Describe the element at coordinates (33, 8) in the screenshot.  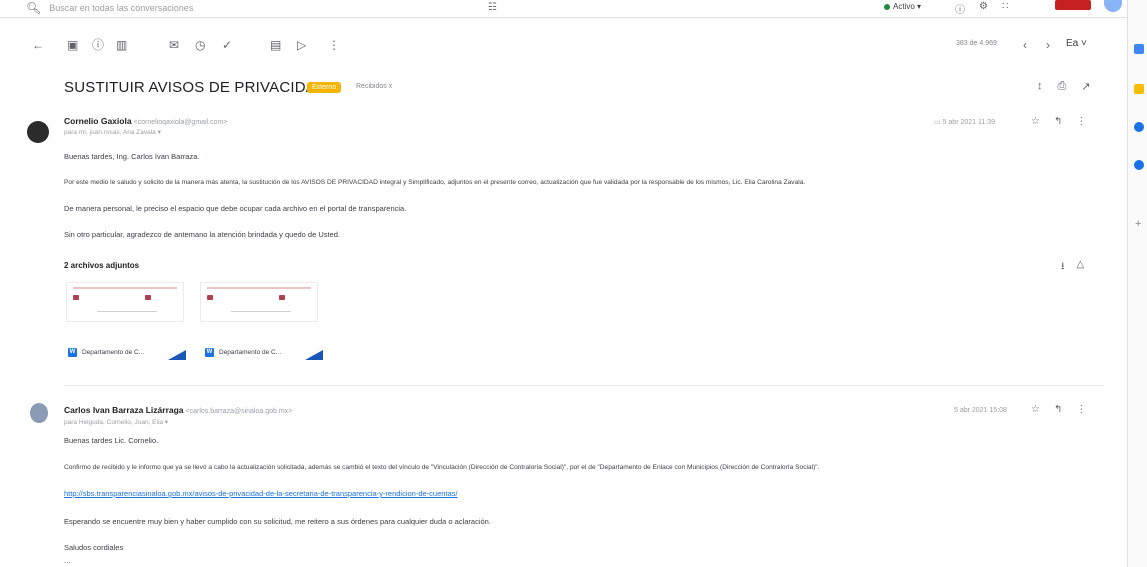
I see `search-icon: 🔍︎` at that location.